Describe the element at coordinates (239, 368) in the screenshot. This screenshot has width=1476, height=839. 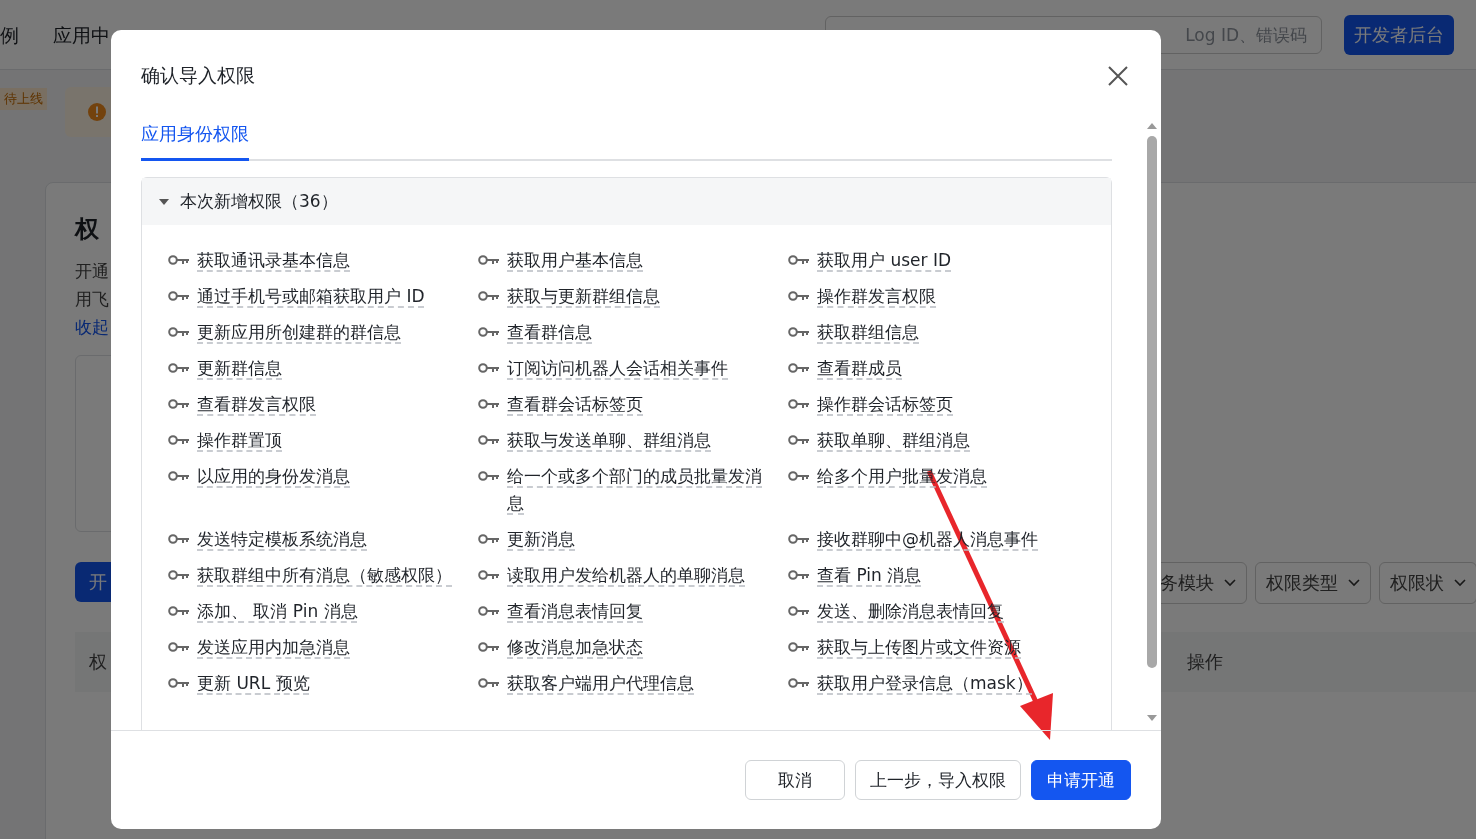
I see `permission-name: 更新群信息` at that location.